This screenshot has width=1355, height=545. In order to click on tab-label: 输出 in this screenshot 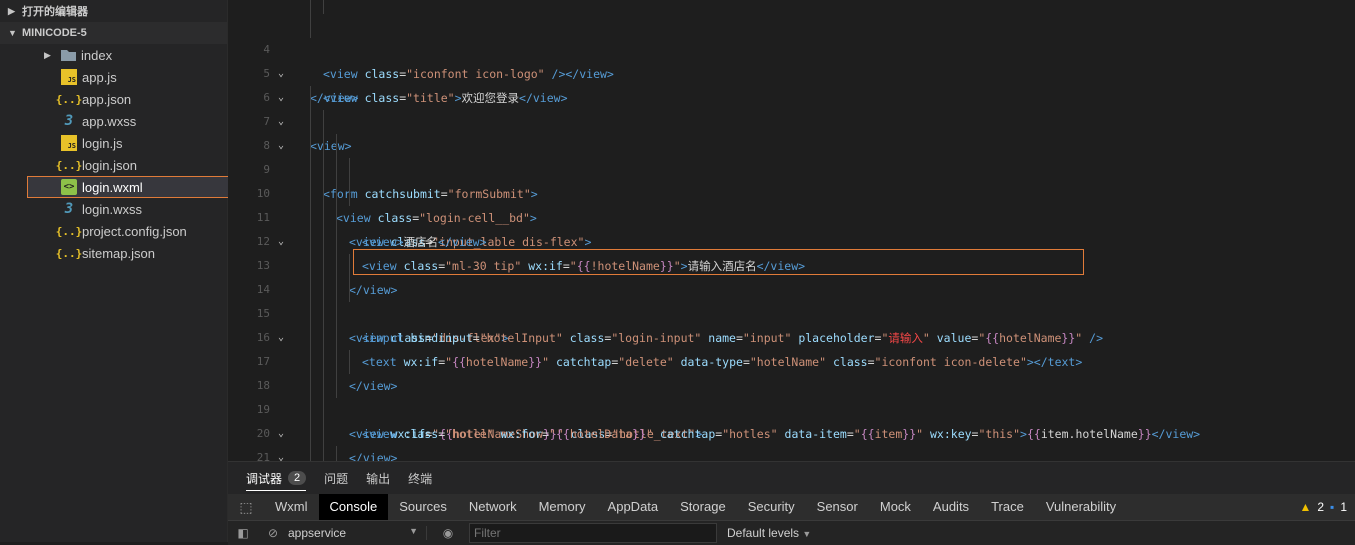, I will do `click(378, 478)`.